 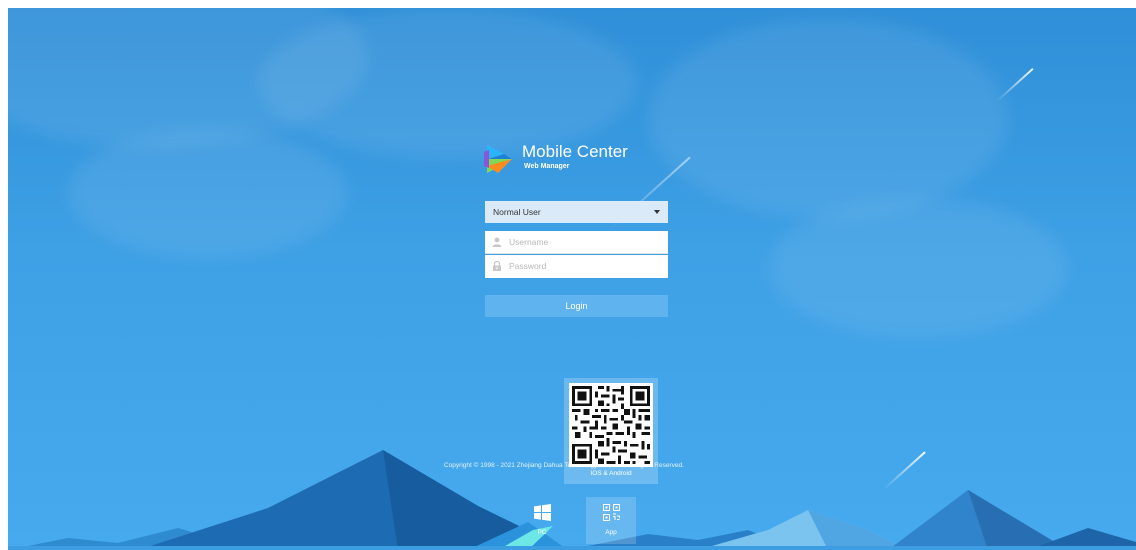 I want to click on app-subtitle: Web Manager, so click(x=547, y=166).